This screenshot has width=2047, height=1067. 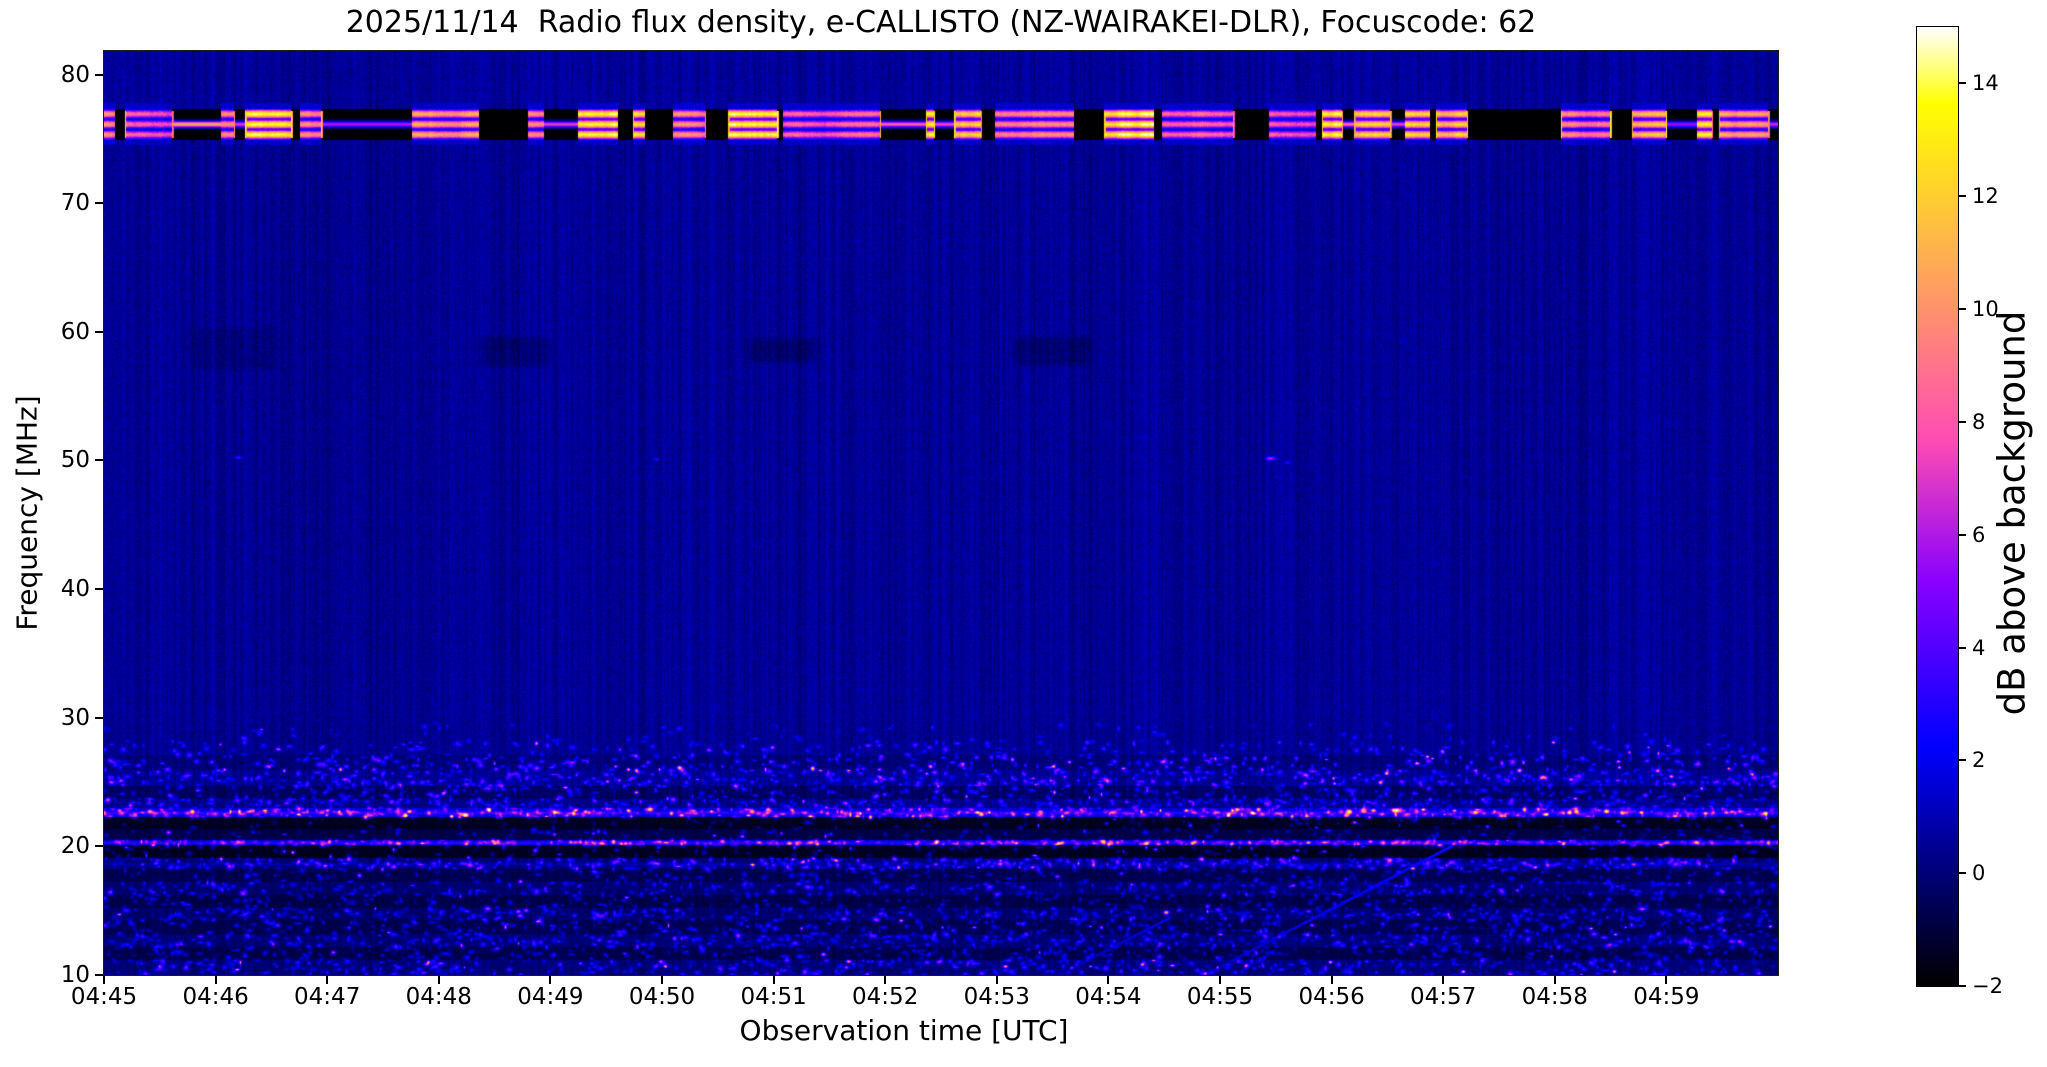 I want to click on colorbar-tick-label: 8, so click(x=1979, y=421).